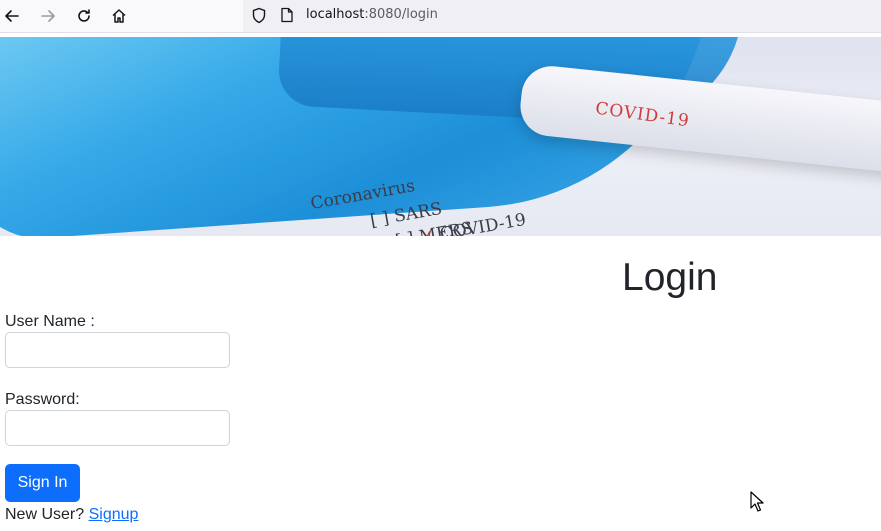 Image resolution: width=881 pixels, height=531 pixels. I want to click on reload-icon, so click(84, 16).